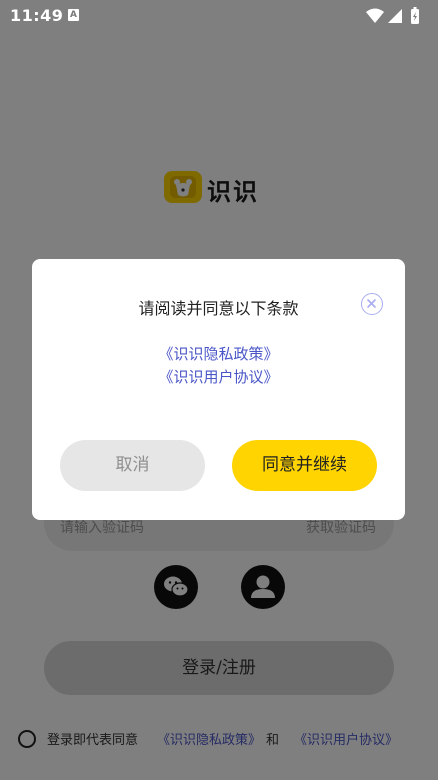  What do you see at coordinates (132, 465) in the screenshot?
I see `cancel-button: 取消` at bounding box center [132, 465].